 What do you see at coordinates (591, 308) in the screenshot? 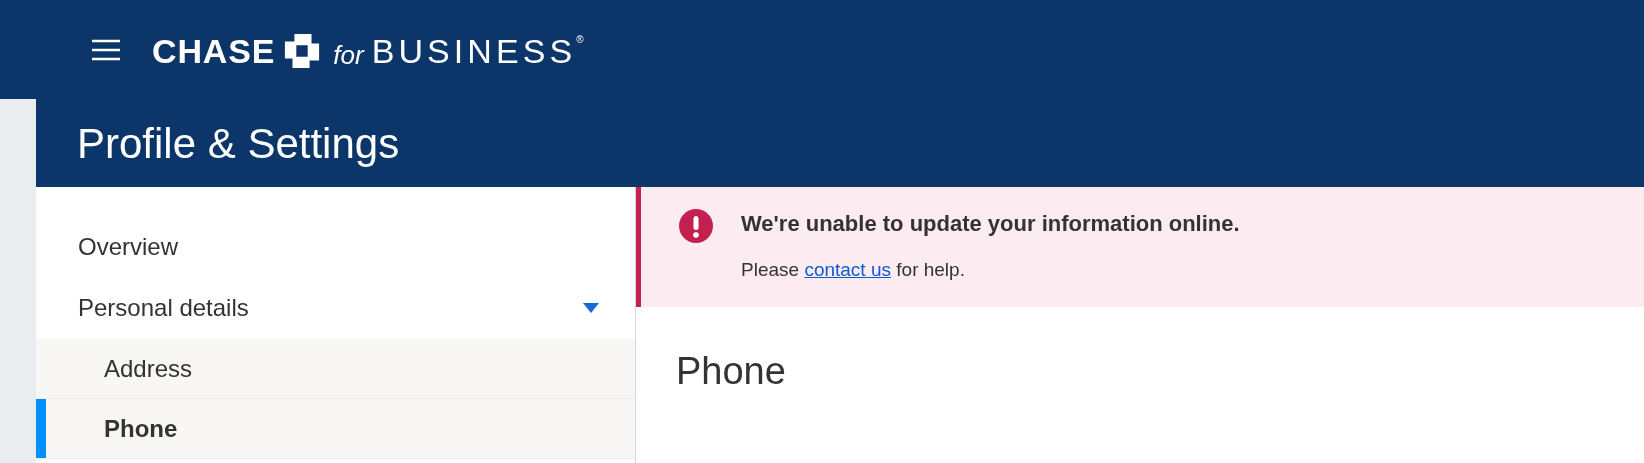
I see `caret-icon` at bounding box center [591, 308].